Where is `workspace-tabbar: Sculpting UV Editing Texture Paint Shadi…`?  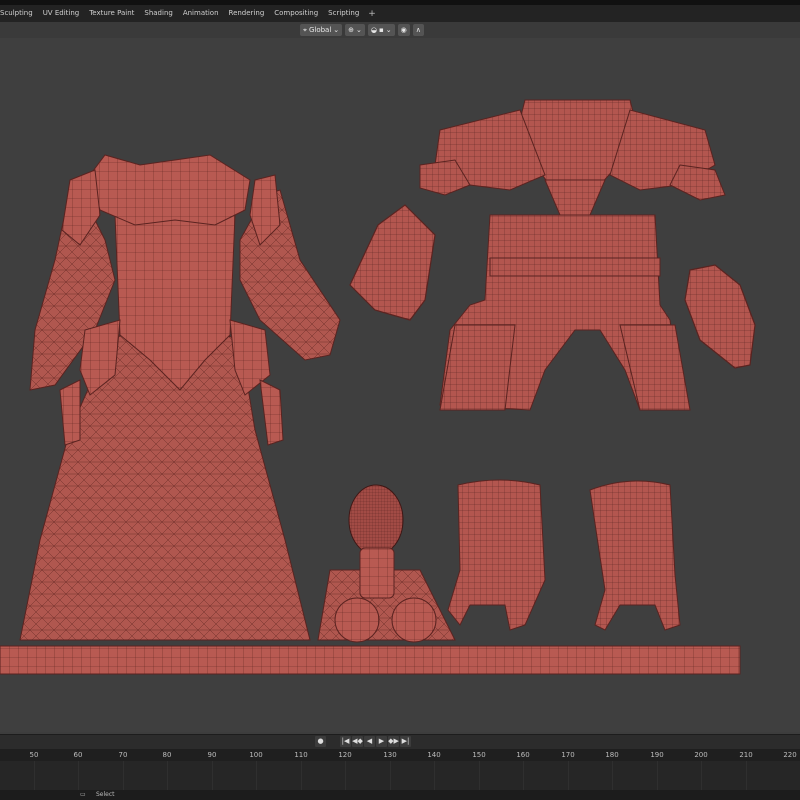 workspace-tabbar: Sculpting UV Editing Texture Paint Shadi… is located at coordinates (400, 13).